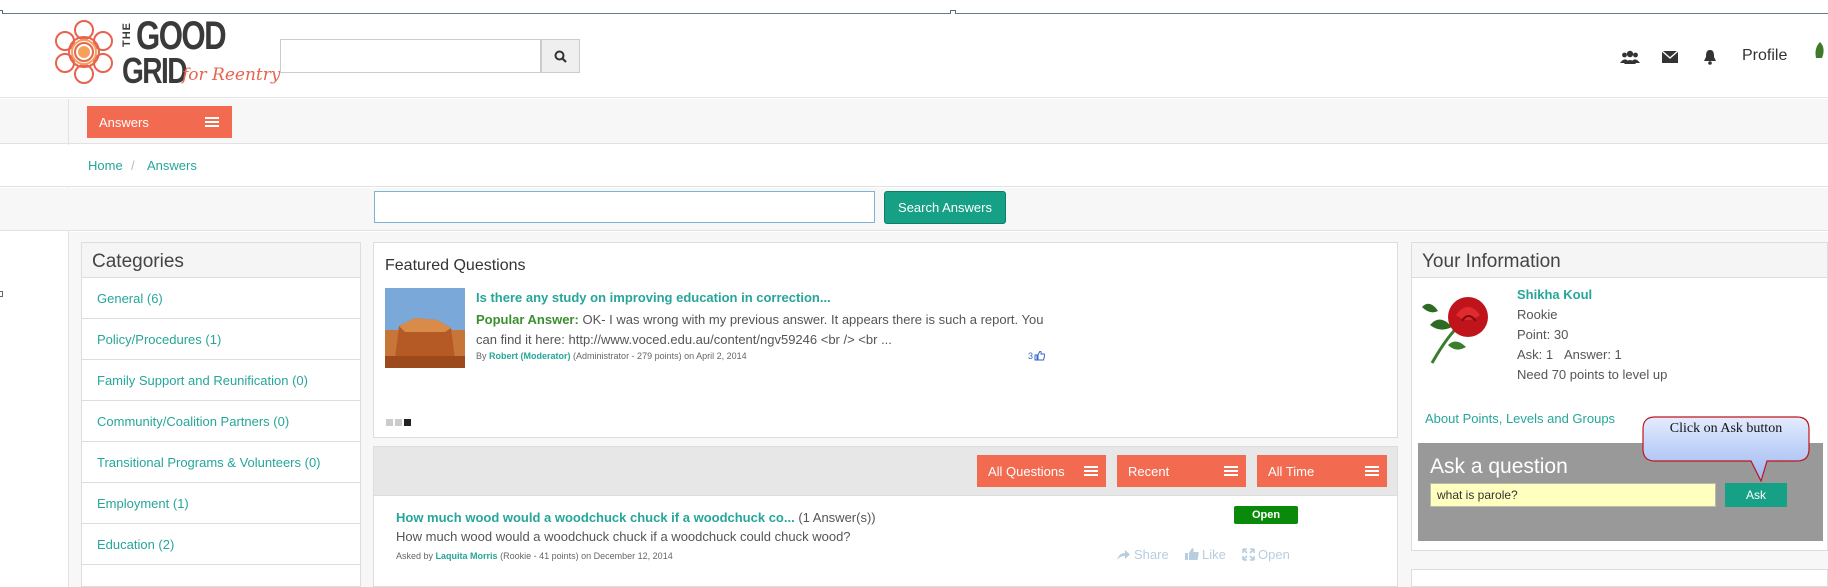 Image resolution: width=1828 pixels, height=587 pixels. I want to click on filter-all-questions: All Questions, so click(1041, 471).